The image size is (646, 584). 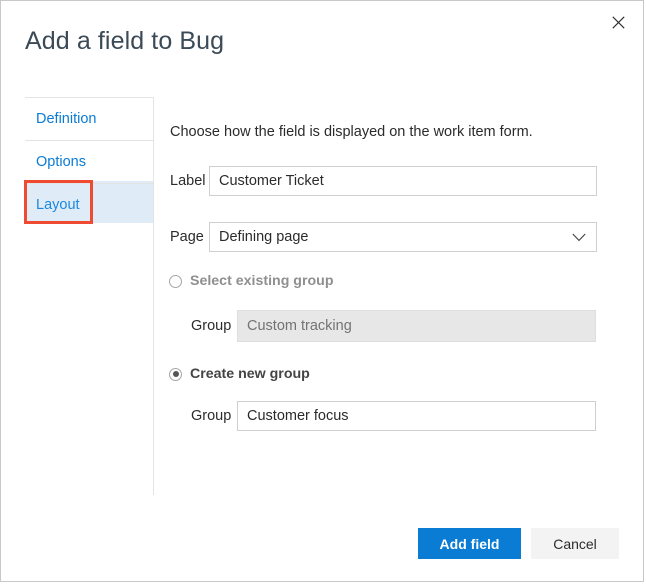 What do you see at coordinates (416, 416) in the screenshot?
I see `new-group-input` at bounding box center [416, 416].